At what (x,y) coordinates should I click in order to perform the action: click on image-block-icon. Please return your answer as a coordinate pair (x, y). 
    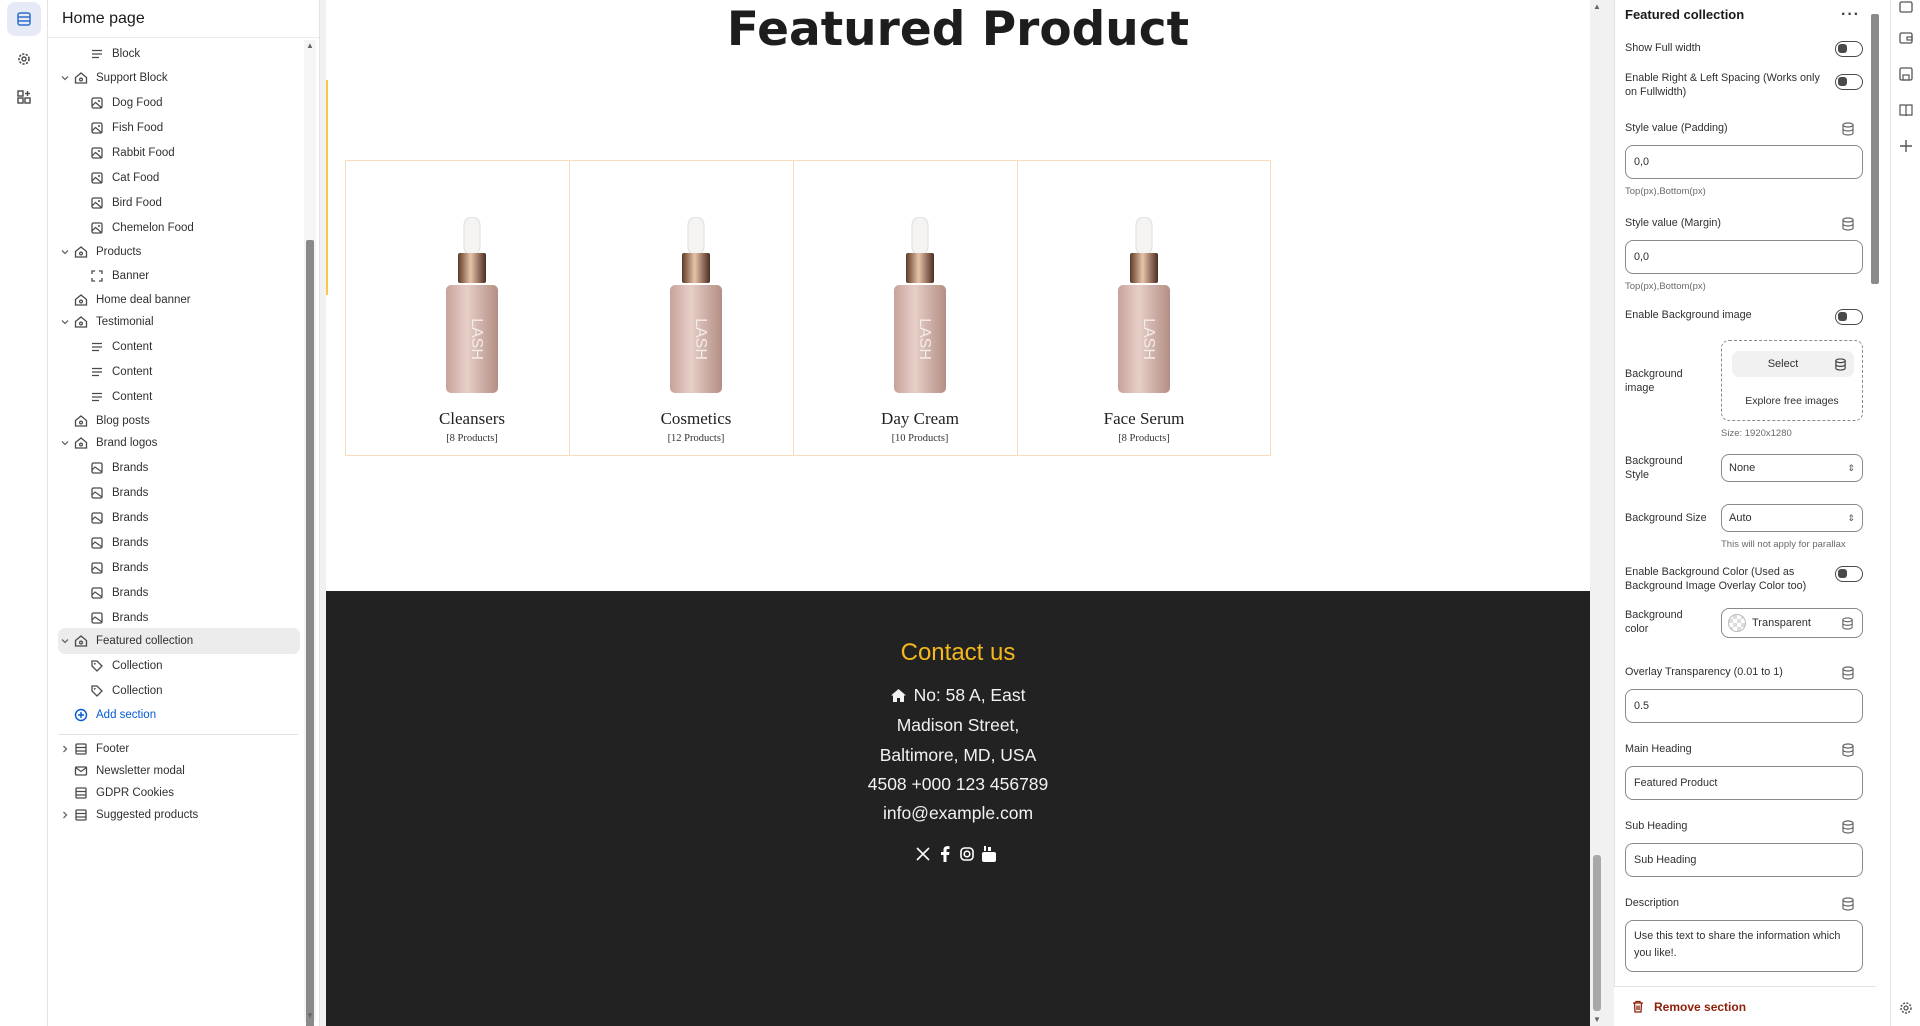
    Looking at the image, I should click on (97, 128).